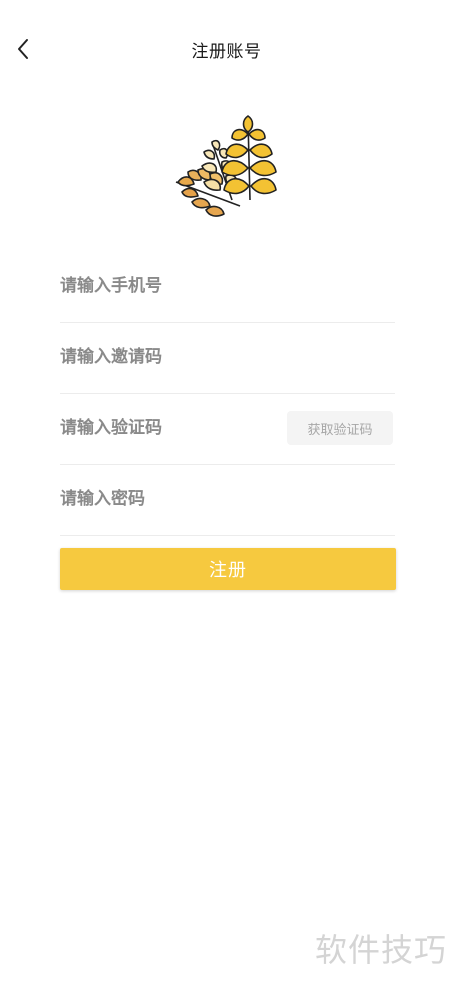  I want to click on get-code-button: 获取验证码, so click(340, 428).